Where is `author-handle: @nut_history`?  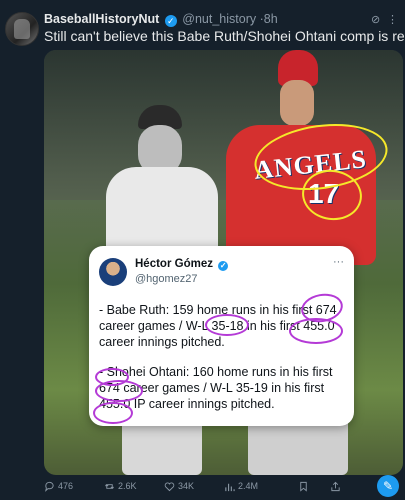
author-handle: @nut_history is located at coordinates (219, 19).